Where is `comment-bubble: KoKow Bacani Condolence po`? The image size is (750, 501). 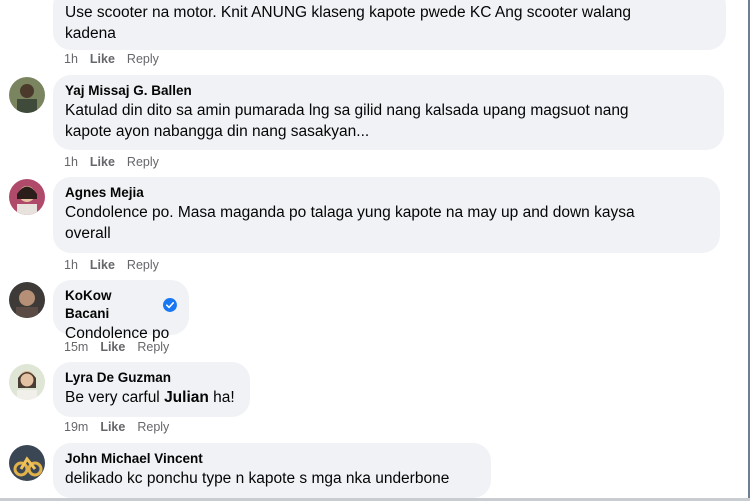 comment-bubble: KoKow Bacani Condolence po is located at coordinates (121, 311).